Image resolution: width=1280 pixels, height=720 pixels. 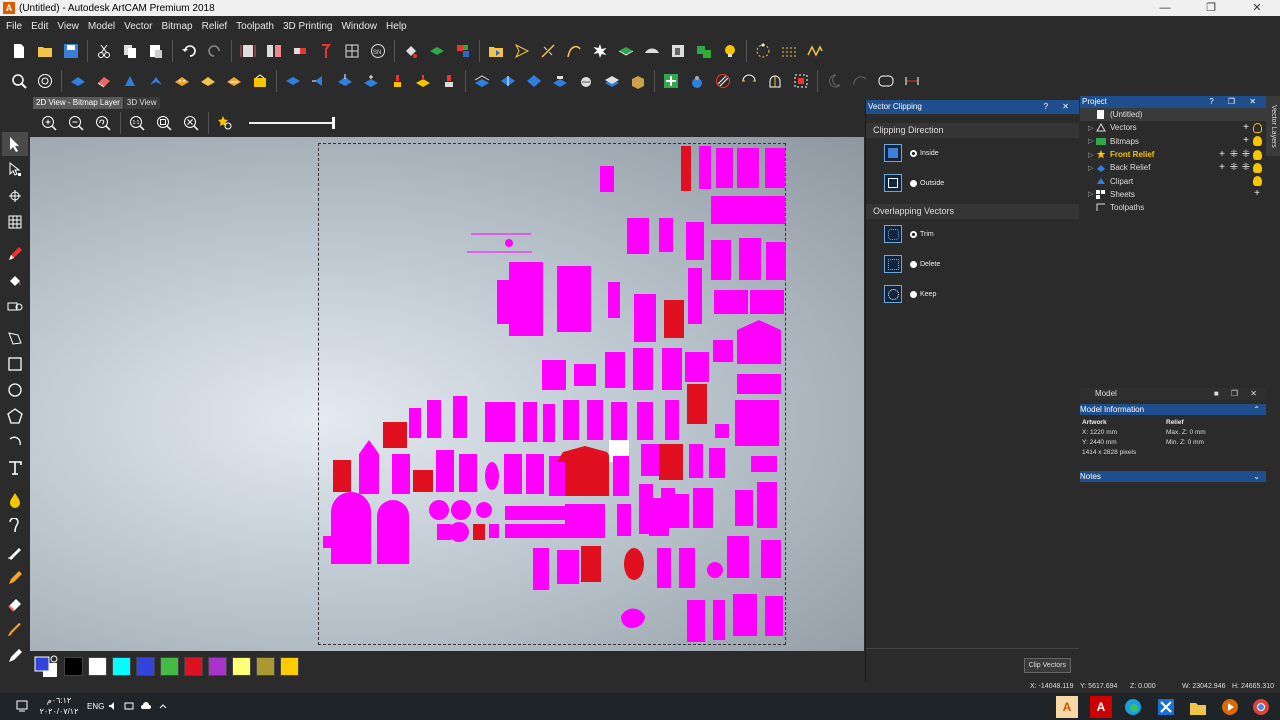 I want to click on relief-invert-button, so click(x=534, y=81).